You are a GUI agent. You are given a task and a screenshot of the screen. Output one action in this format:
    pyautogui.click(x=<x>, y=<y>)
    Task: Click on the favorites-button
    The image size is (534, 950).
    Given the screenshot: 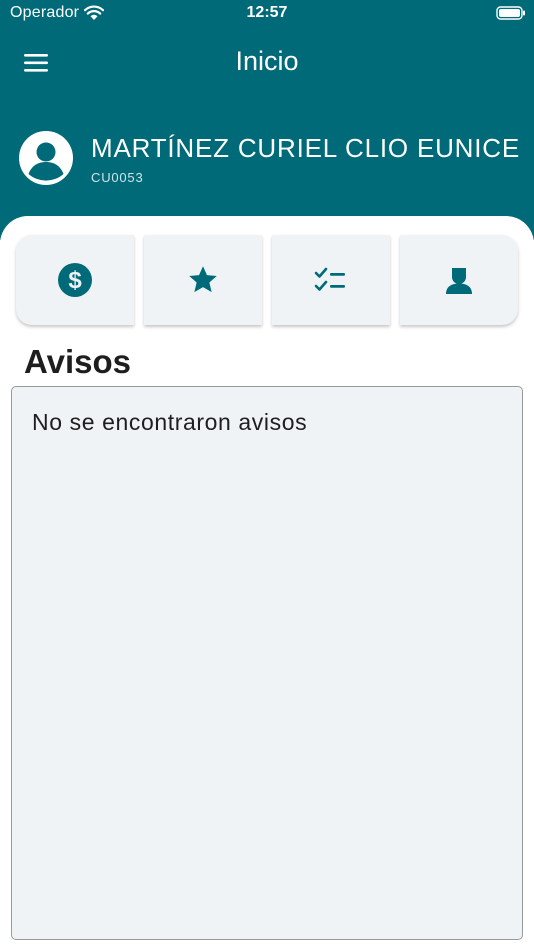 What is the action you would take?
    pyautogui.click(x=203, y=280)
    